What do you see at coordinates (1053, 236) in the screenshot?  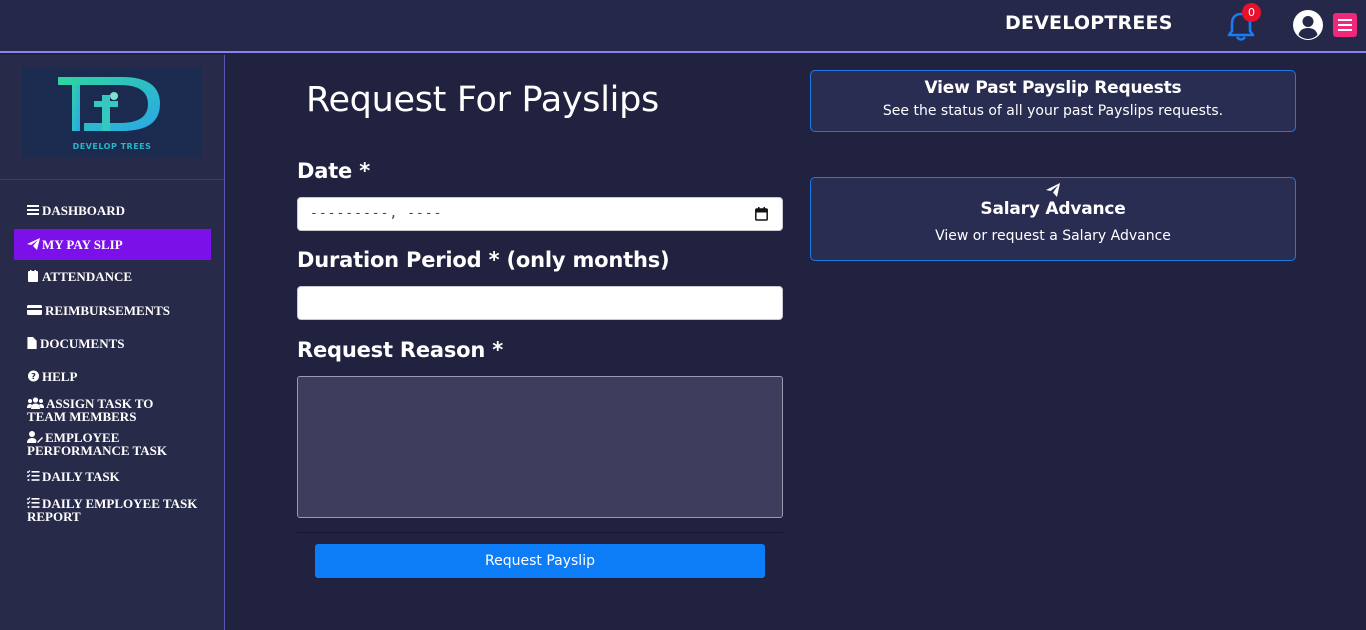 I see `card-subtitle: View or request a Salary Advance` at bounding box center [1053, 236].